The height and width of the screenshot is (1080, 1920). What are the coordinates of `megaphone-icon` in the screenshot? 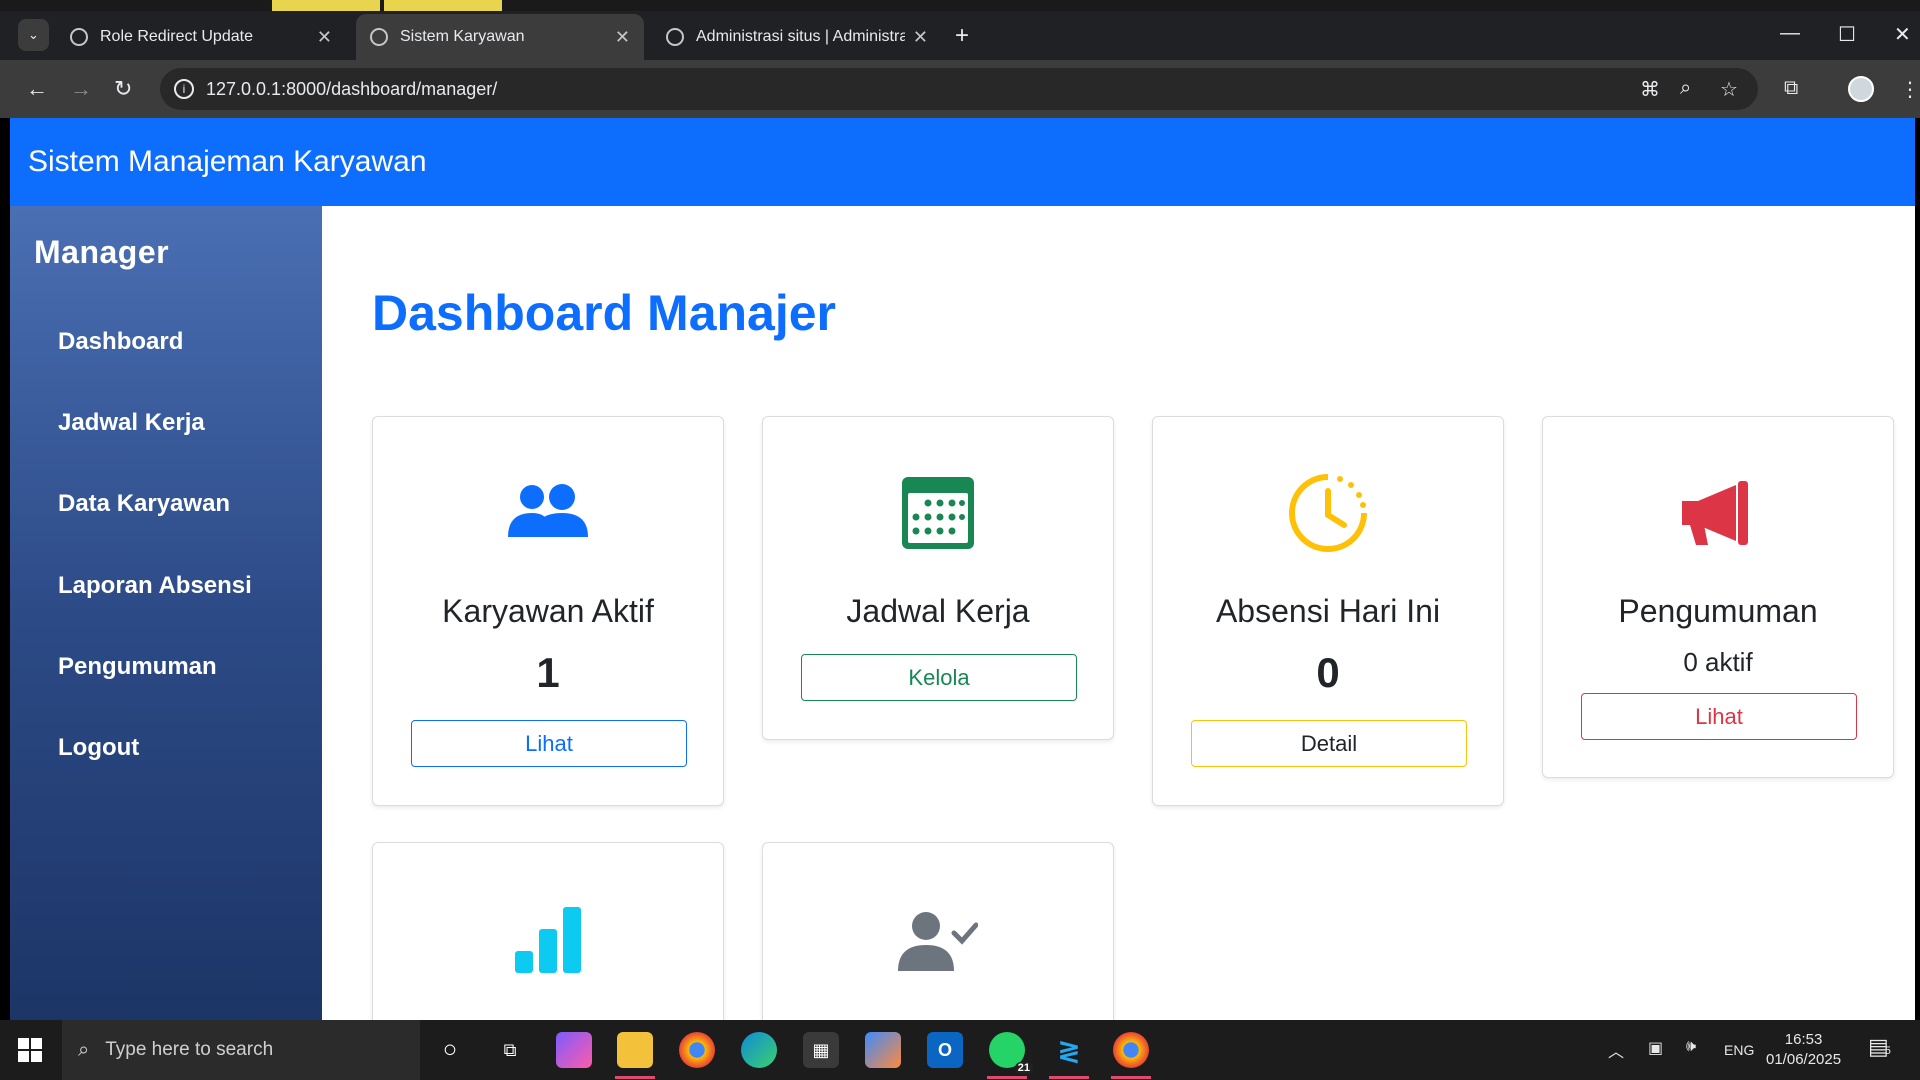 It's located at (1718, 514).